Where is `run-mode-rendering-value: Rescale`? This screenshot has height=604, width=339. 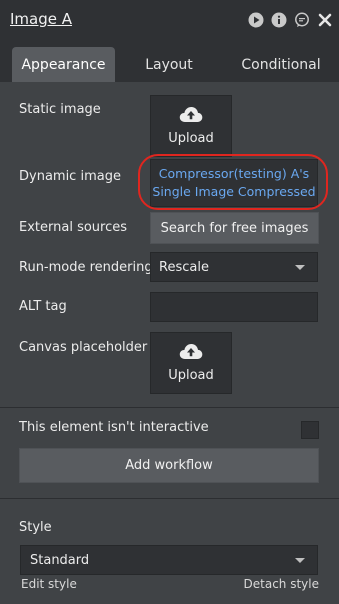
run-mode-rendering-value: Rescale is located at coordinates (184, 267).